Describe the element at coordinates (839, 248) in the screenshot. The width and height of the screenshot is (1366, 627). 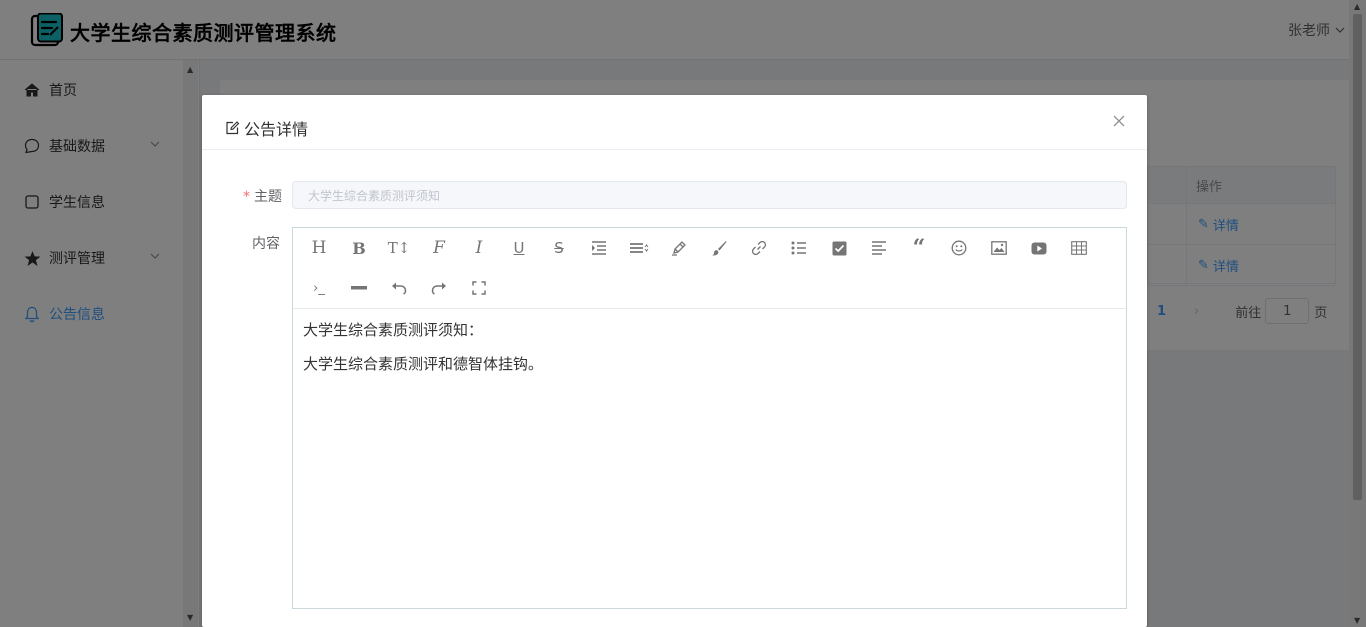
I see `checkbox-icon` at that location.